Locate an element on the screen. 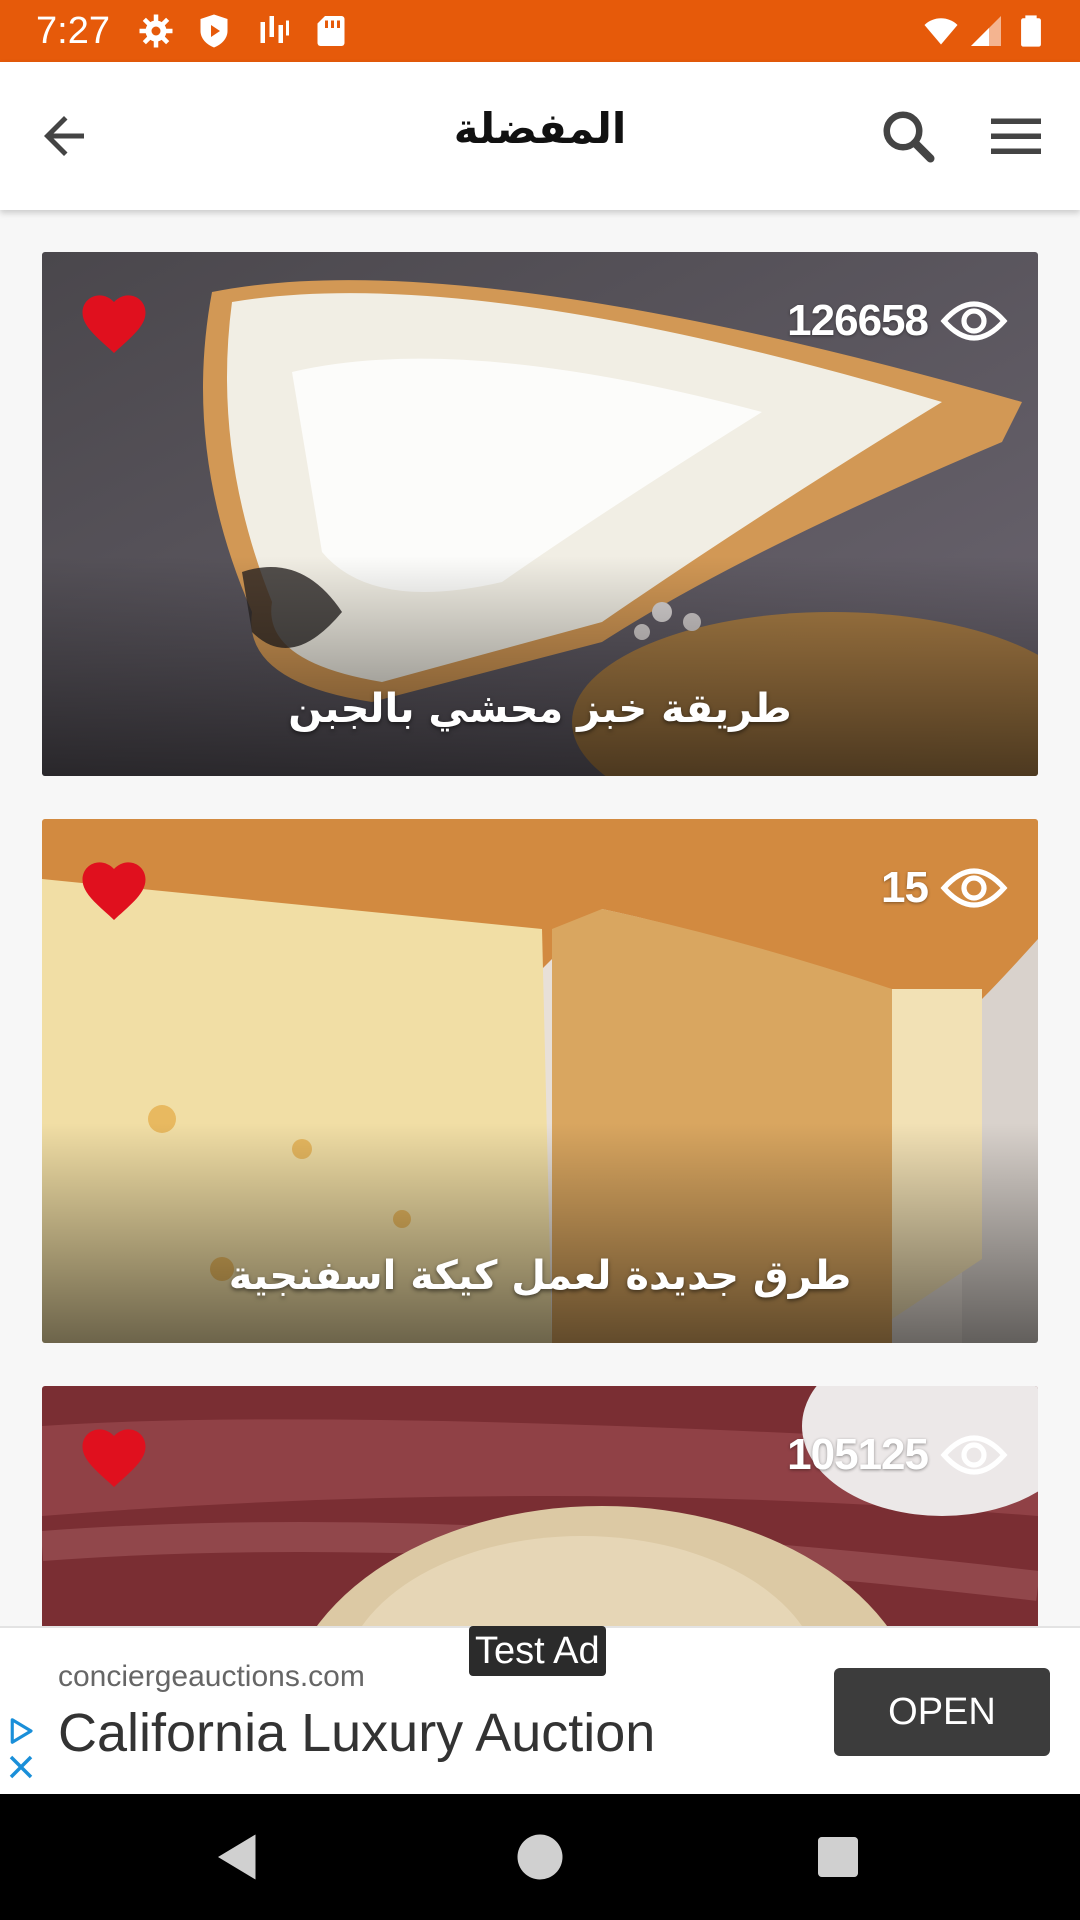 The image size is (1080, 1920). status-bar: 7:27 is located at coordinates (540, 31).